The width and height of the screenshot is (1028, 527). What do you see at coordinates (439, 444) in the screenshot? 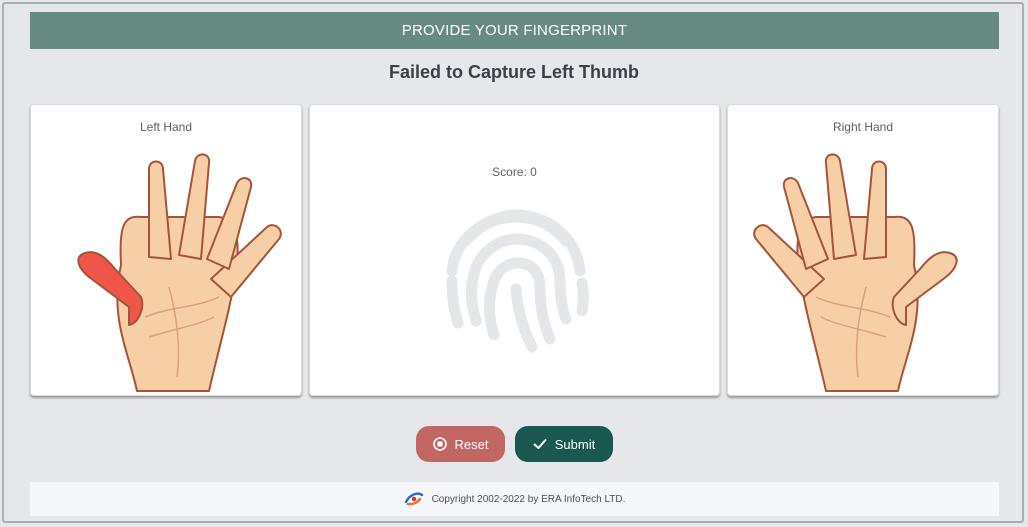
I see `stop-circle-icon` at bounding box center [439, 444].